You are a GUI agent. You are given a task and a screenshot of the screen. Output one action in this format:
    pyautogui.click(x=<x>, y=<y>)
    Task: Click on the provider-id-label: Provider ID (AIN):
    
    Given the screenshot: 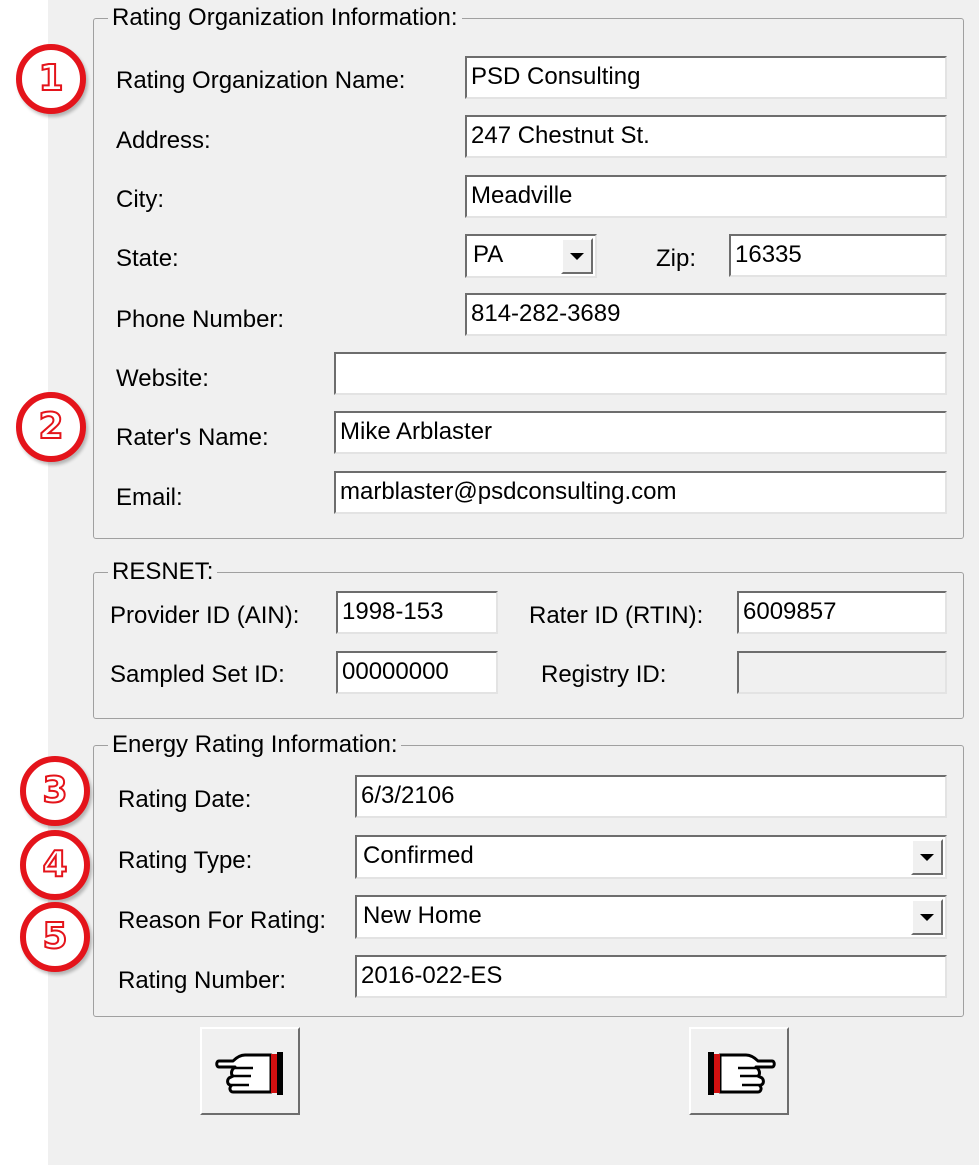 What is the action you would take?
    pyautogui.click(x=205, y=615)
    